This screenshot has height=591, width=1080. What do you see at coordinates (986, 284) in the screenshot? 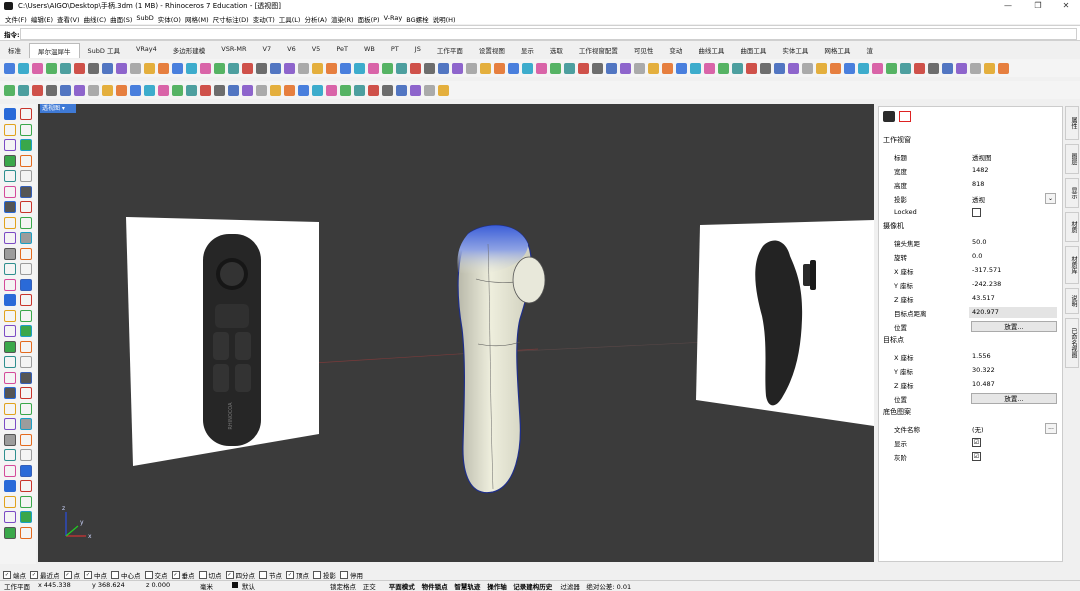
I see `property-value: -242.238` at bounding box center [986, 284].